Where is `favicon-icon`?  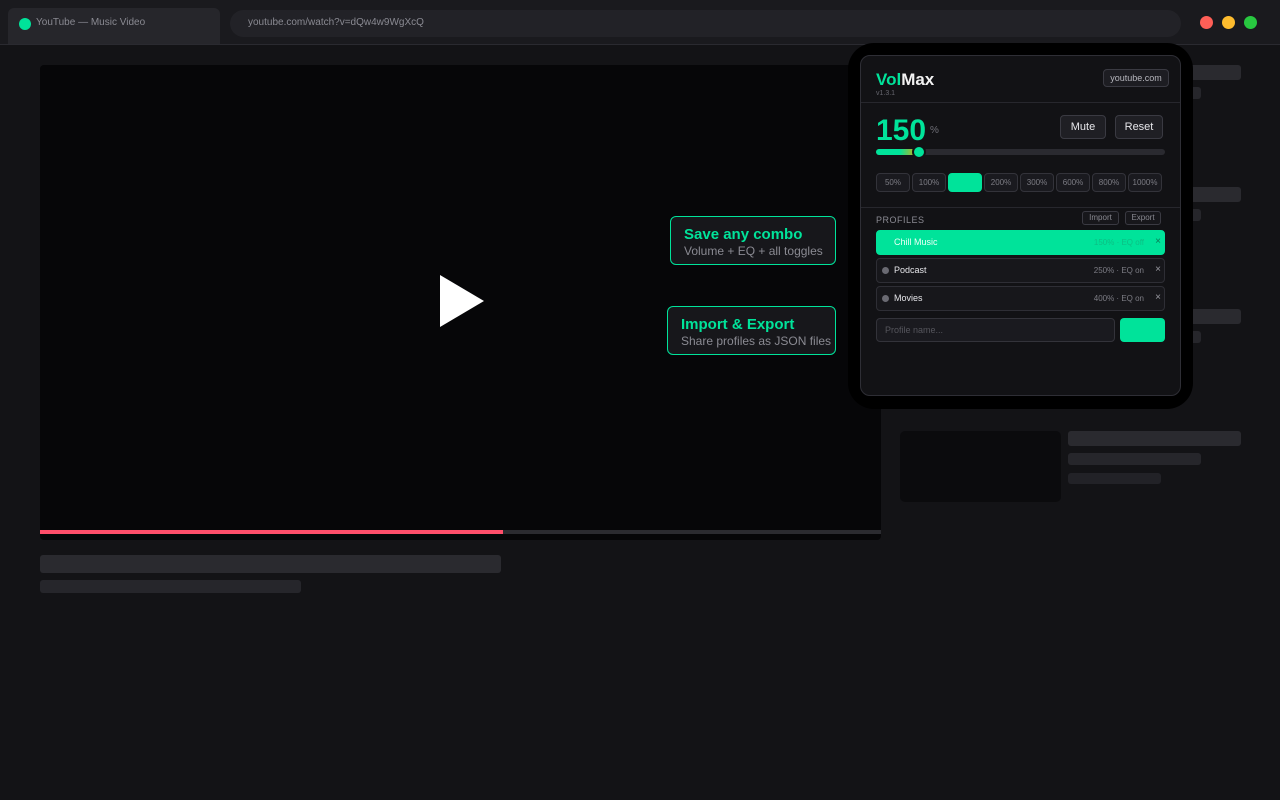
favicon-icon is located at coordinates (25, 24).